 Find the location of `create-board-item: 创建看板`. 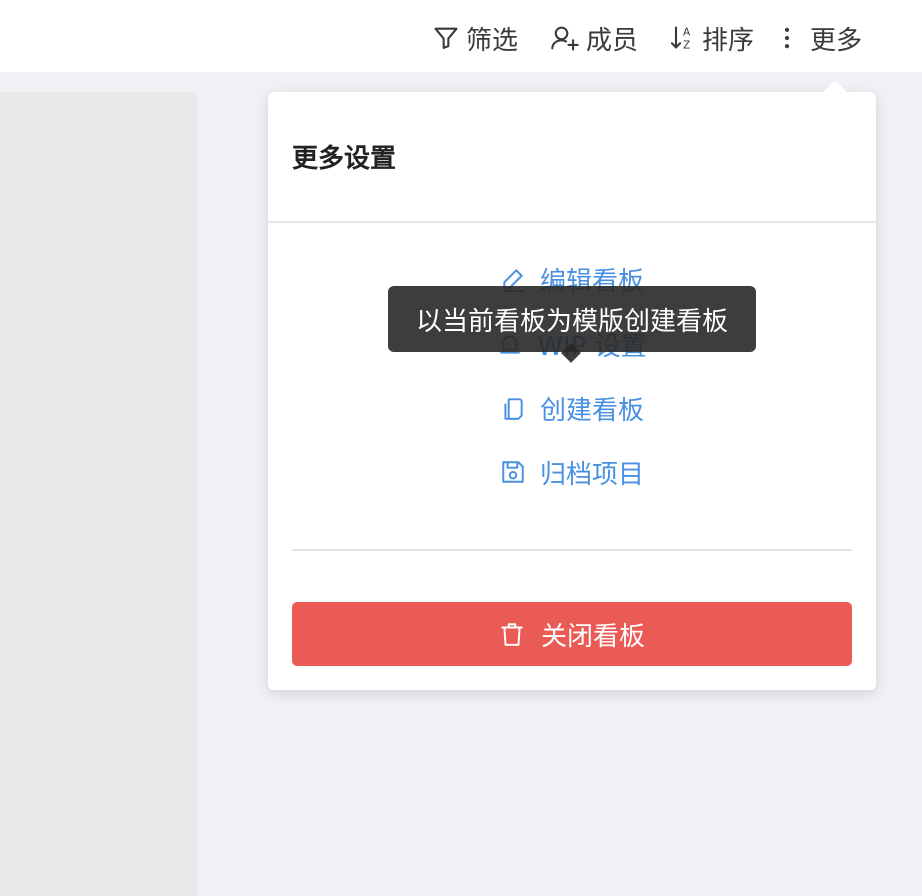

create-board-item: 创建看板 is located at coordinates (572, 408).